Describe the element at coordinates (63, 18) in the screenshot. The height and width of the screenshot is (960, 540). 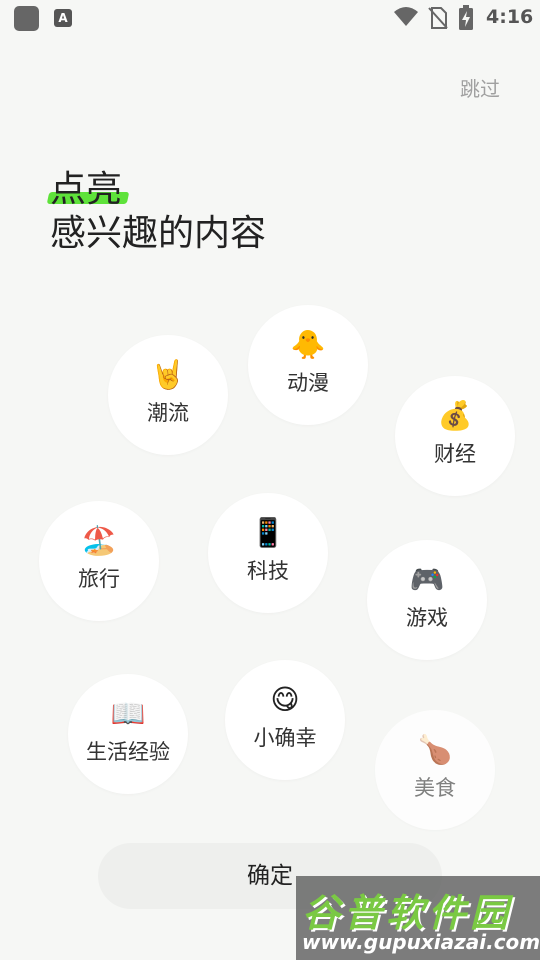
I see `accessibility-icon: A` at that location.